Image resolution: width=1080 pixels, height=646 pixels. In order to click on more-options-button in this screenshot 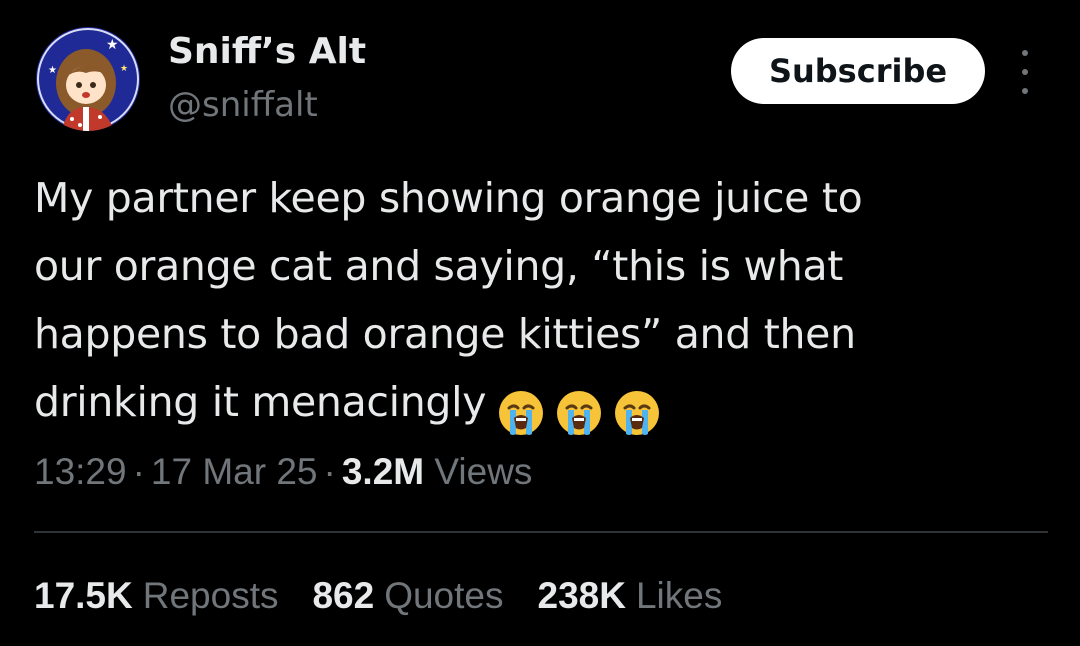, I will do `click(1025, 72)`.